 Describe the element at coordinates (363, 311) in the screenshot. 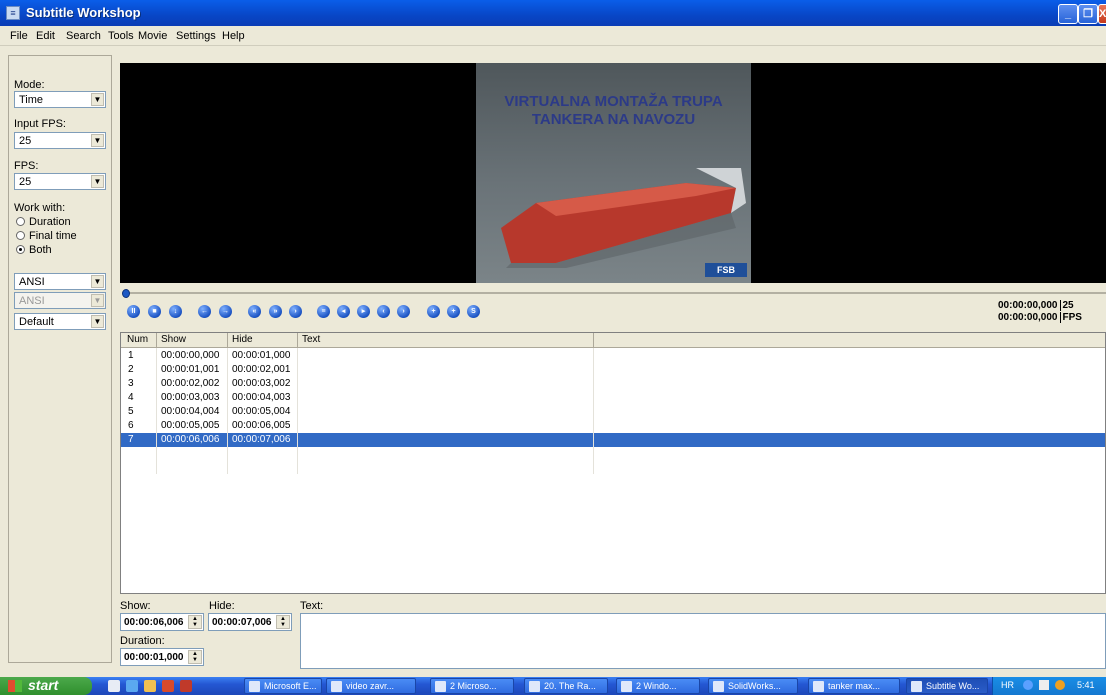

I see `set-end-icon: ▸` at that location.